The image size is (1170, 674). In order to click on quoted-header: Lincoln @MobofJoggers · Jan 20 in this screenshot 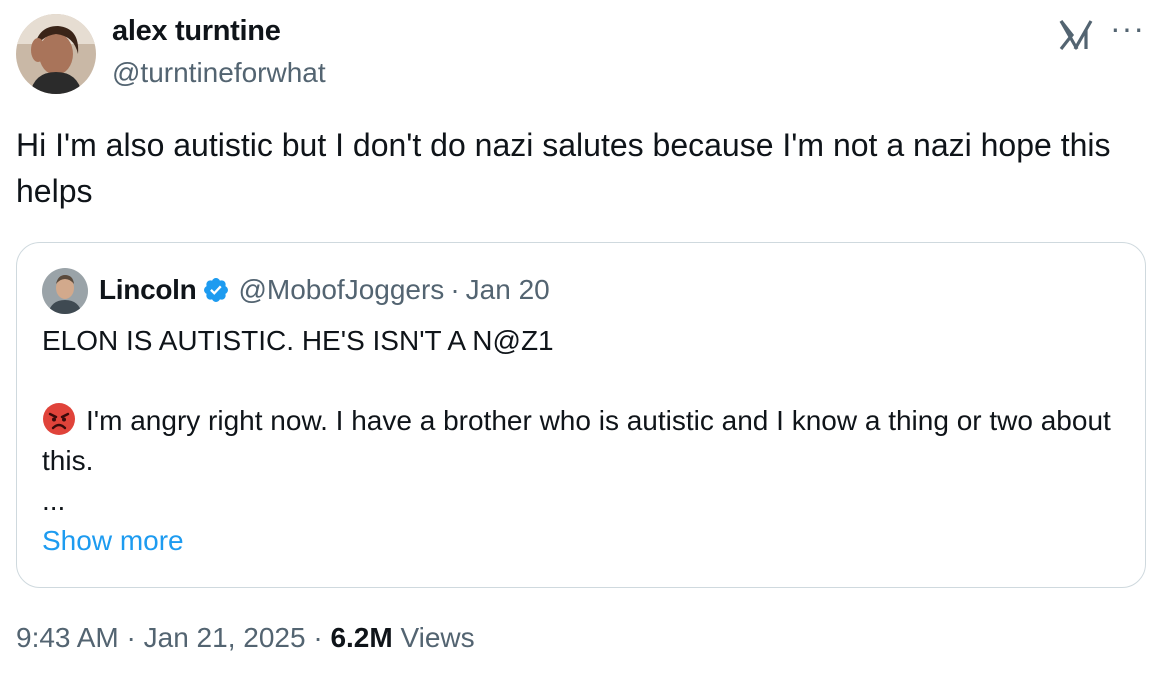, I will do `click(324, 290)`.